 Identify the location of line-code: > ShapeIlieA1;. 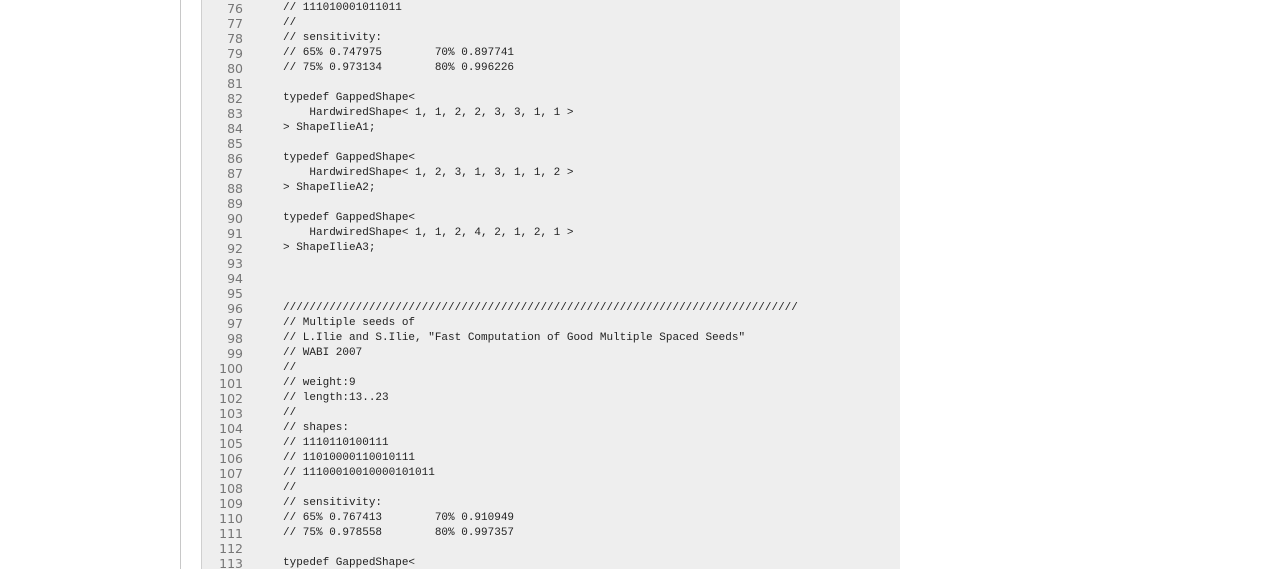
(329, 128).